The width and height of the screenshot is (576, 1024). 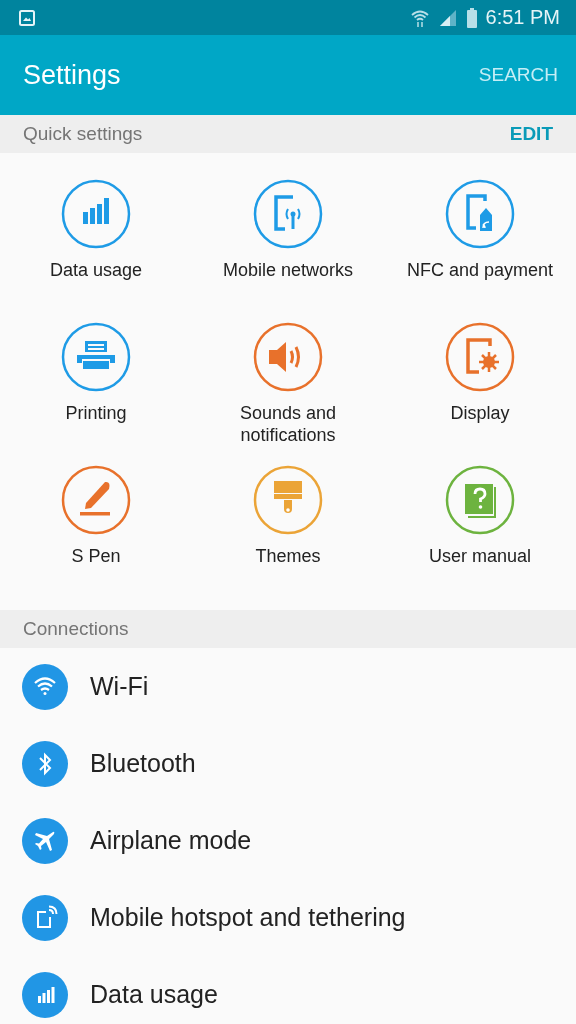 What do you see at coordinates (76, 629) in the screenshot?
I see `section-title: Connections` at bounding box center [76, 629].